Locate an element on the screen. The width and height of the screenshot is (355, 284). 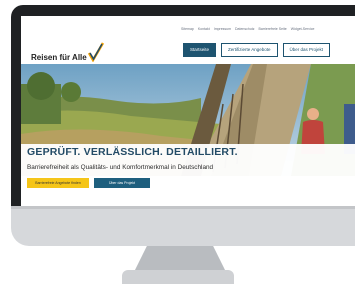
site-logo: Reisen für Alle is located at coordinates (67, 52).